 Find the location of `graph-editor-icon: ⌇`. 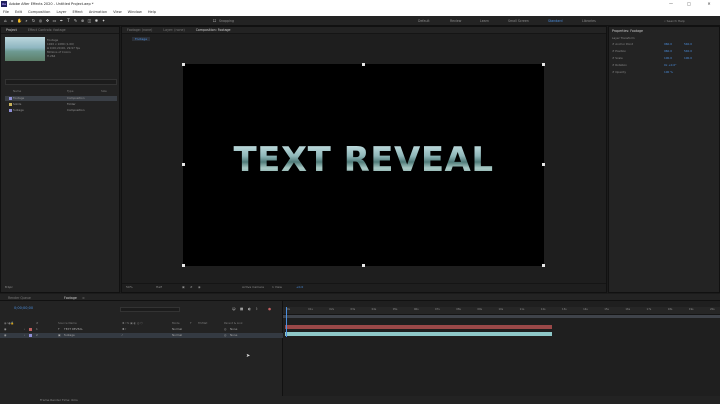

graph-editor-icon: ⌇ is located at coordinates (257, 309).